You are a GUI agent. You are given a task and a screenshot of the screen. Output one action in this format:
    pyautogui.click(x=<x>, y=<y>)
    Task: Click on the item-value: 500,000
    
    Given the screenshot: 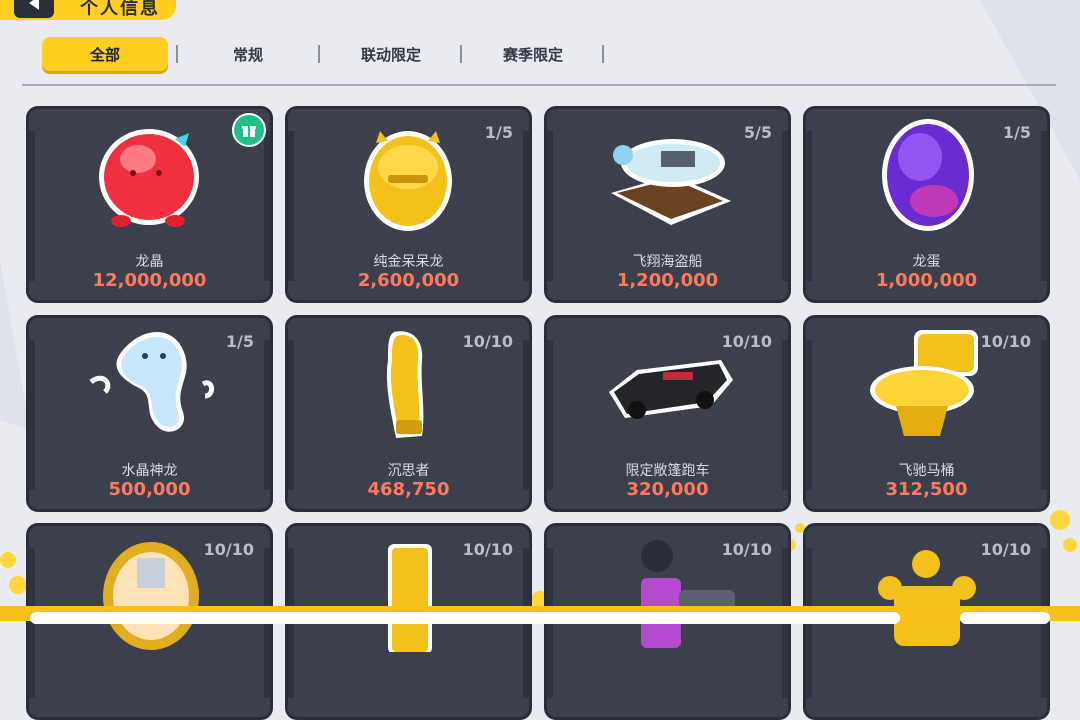 What is the action you would take?
    pyautogui.click(x=149, y=489)
    